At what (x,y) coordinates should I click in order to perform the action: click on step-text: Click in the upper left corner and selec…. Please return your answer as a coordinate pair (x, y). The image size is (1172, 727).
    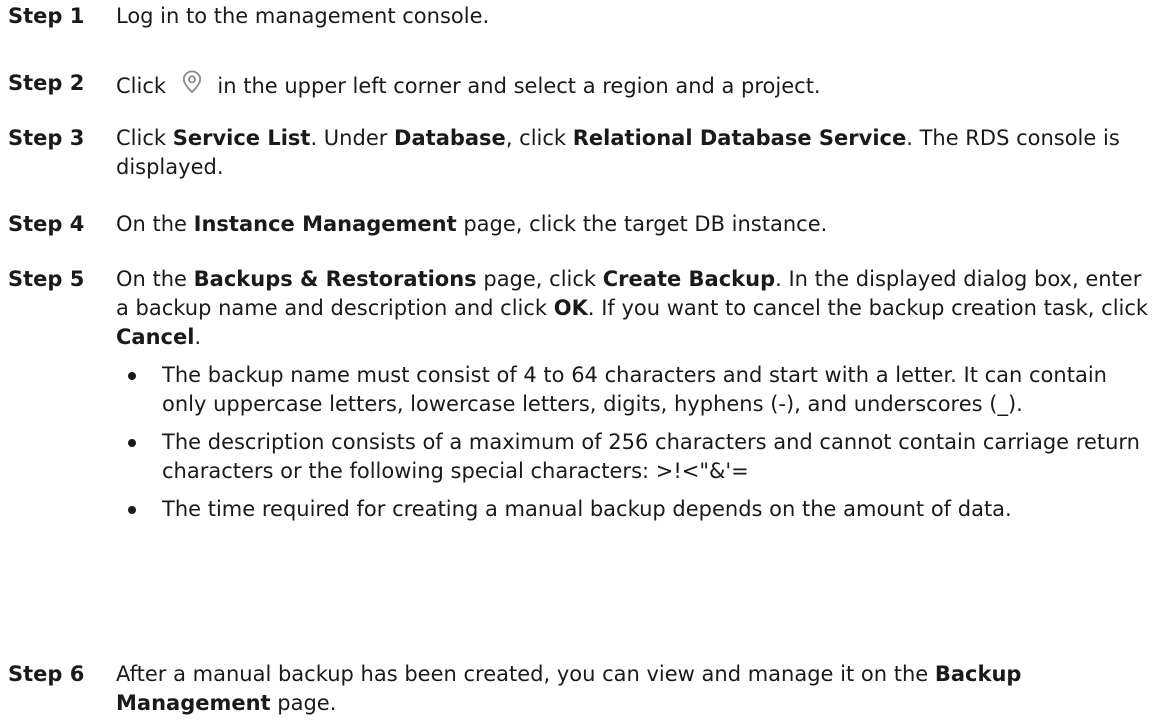
    Looking at the image, I should click on (636, 85).